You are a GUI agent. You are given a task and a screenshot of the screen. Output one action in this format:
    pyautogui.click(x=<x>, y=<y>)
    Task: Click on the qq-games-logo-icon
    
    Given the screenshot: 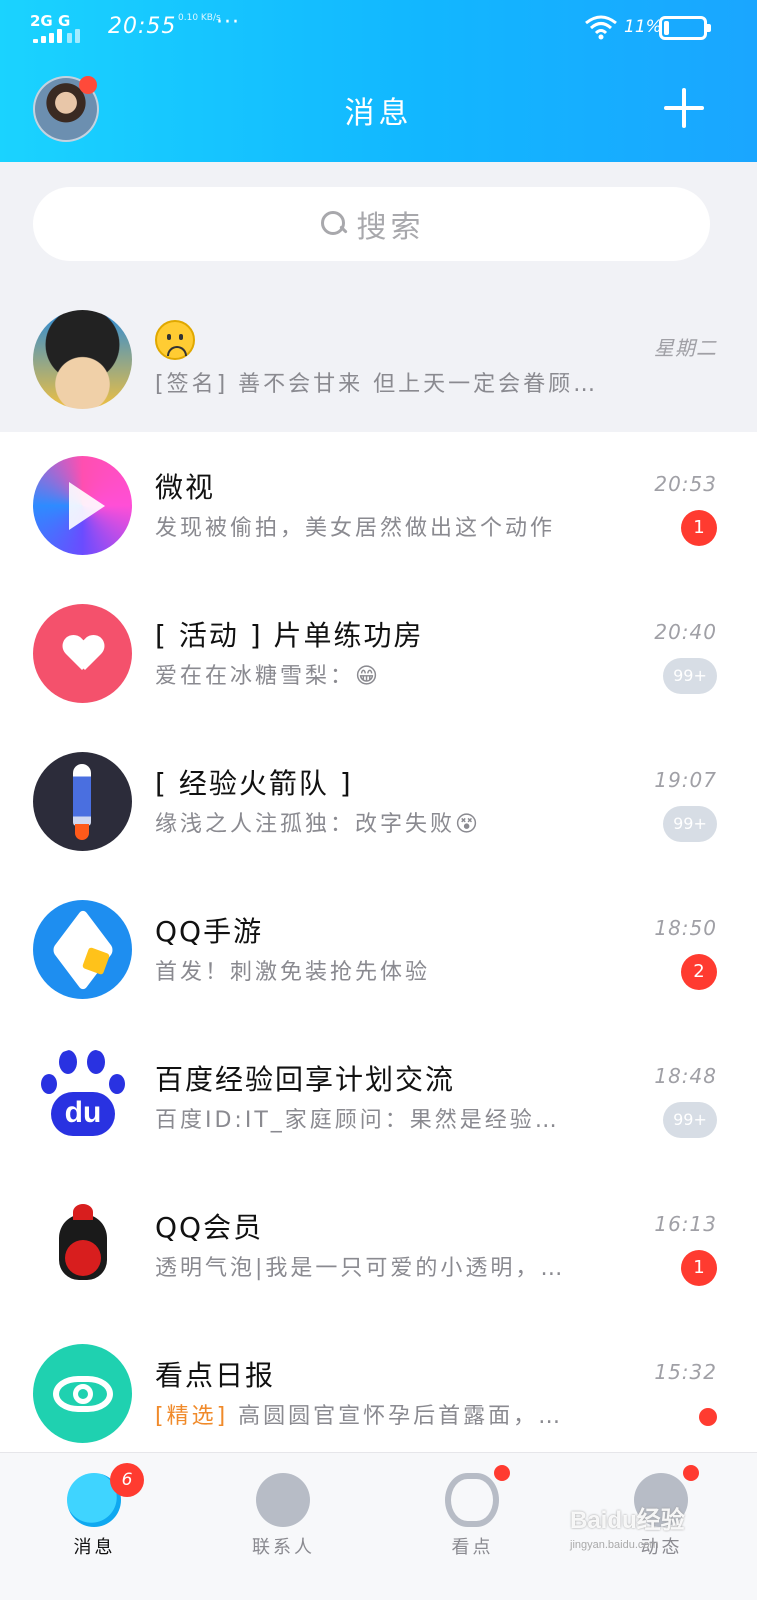 What is the action you would take?
    pyautogui.click(x=82, y=949)
    